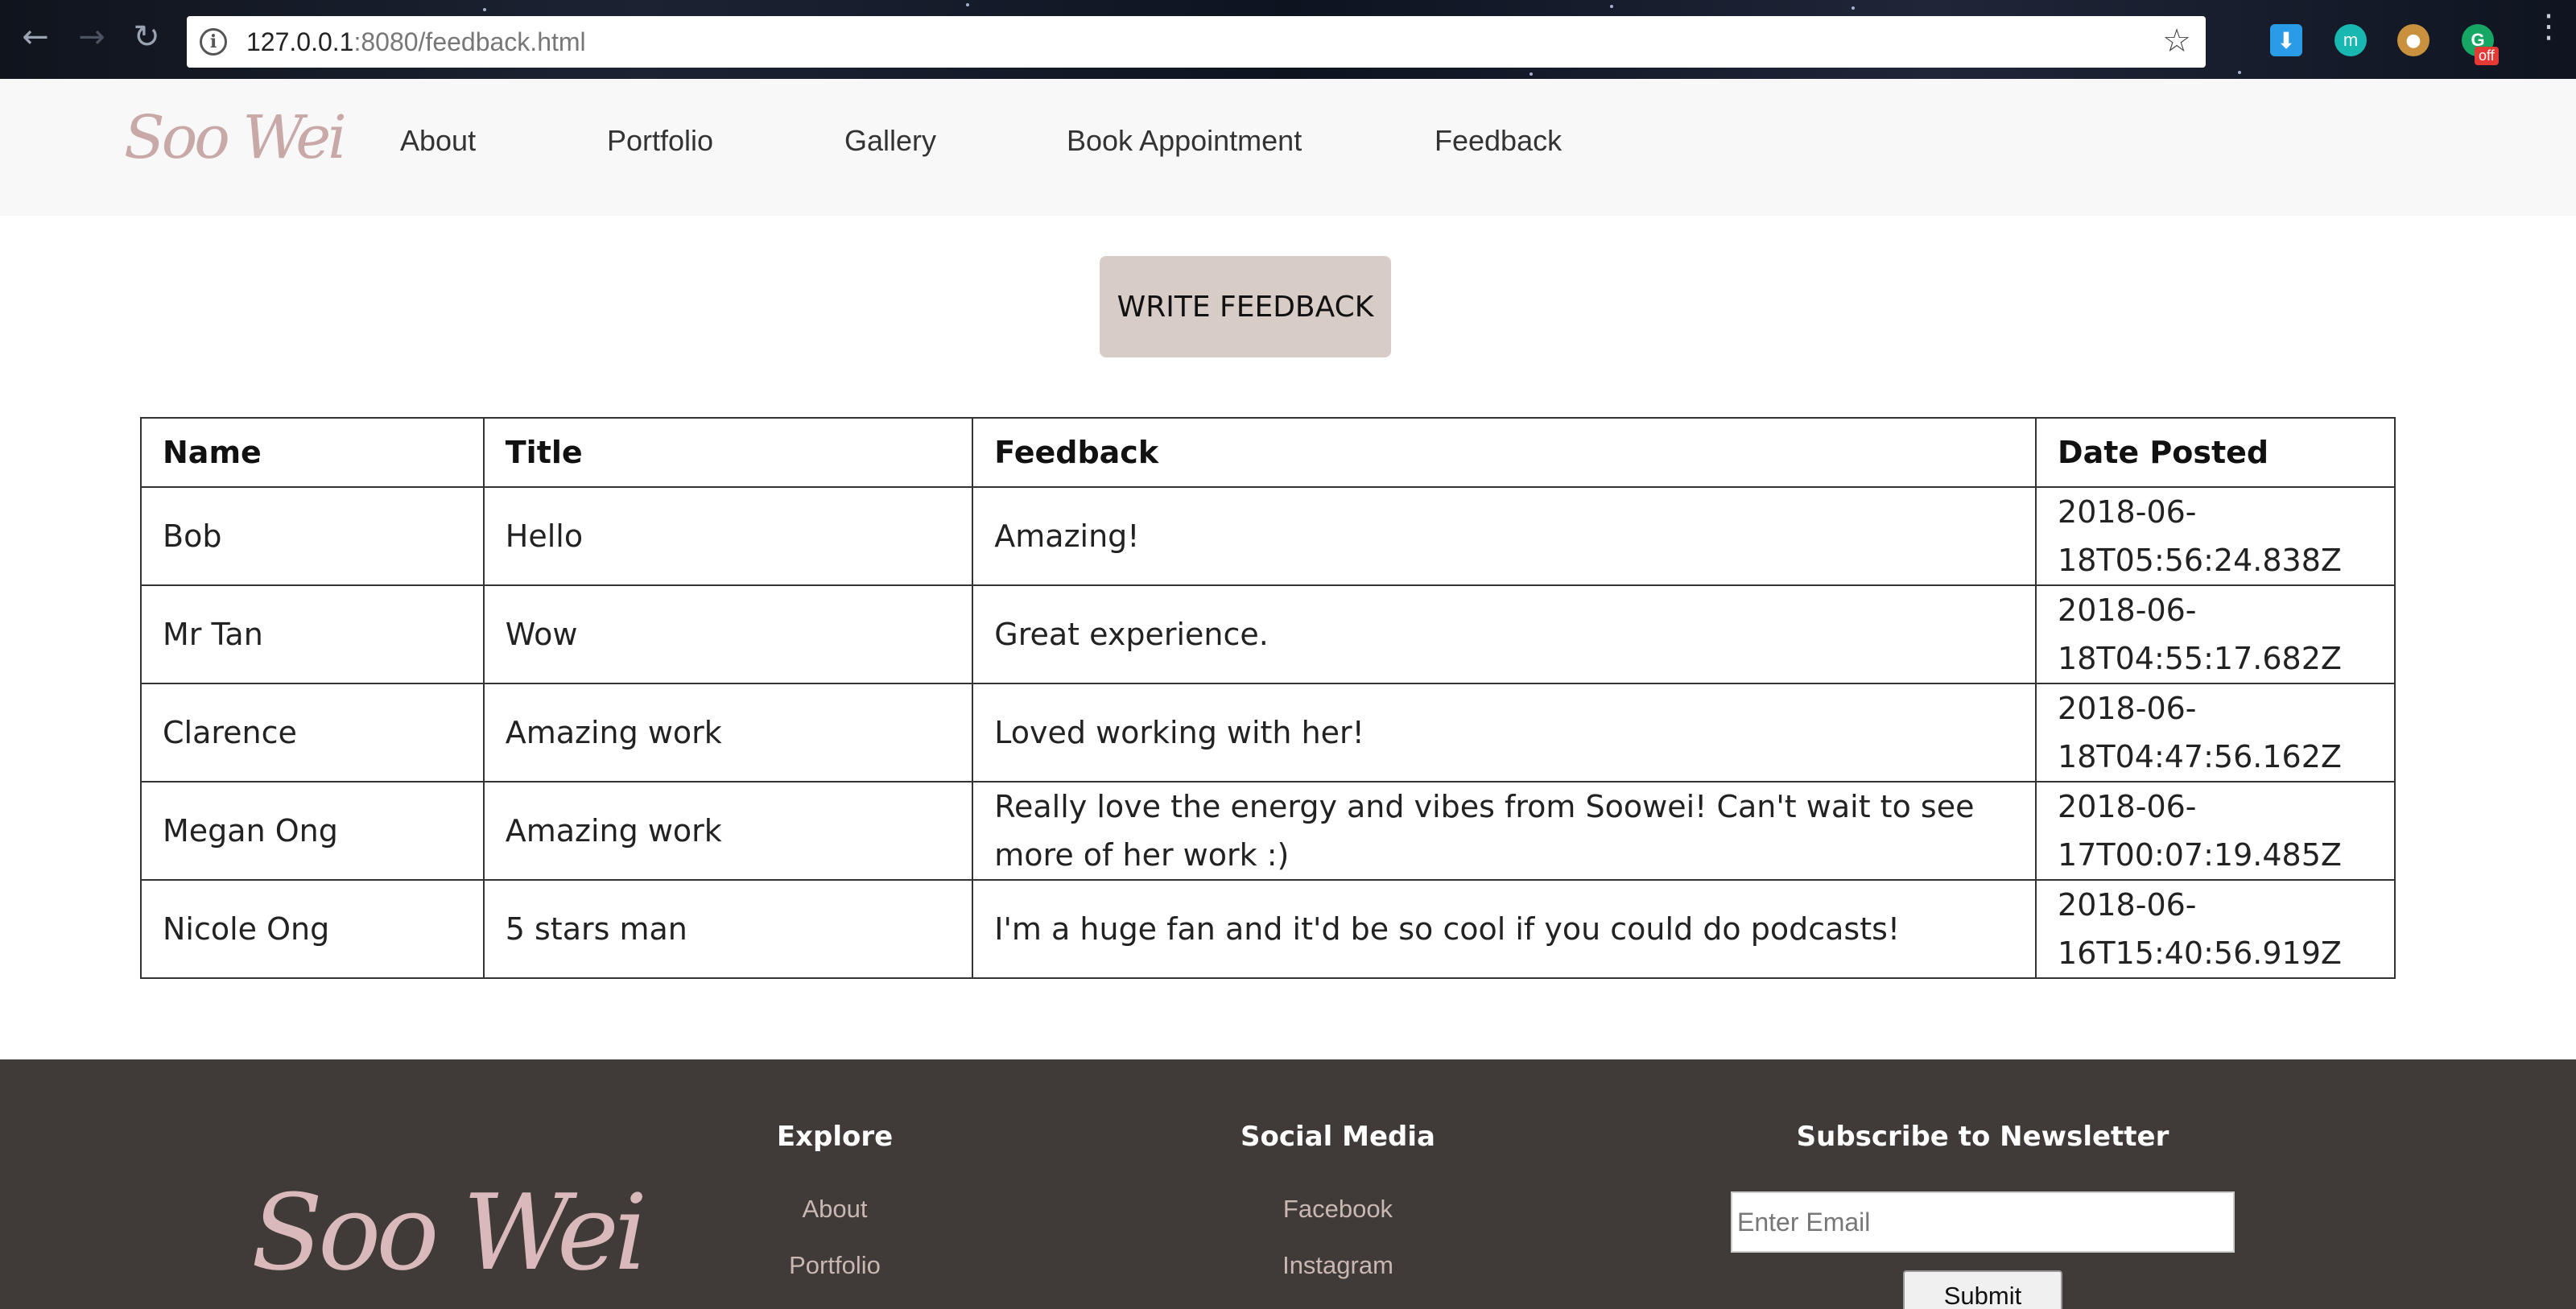  Describe the element at coordinates (1338, 1137) in the screenshot. I see `footer-social-heading: Social Media` at that location.